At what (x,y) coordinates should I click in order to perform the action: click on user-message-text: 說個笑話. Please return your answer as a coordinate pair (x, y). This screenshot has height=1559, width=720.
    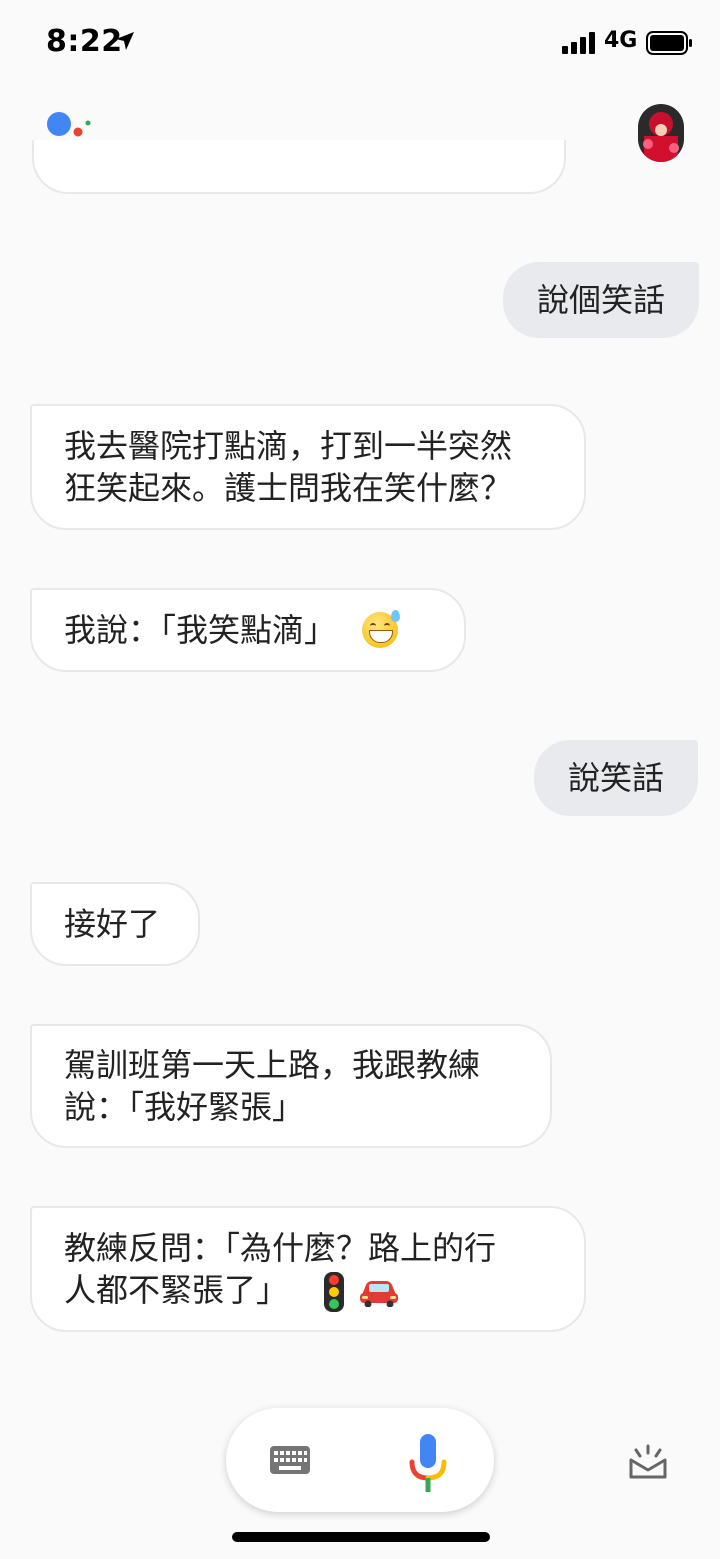
    Looking at the image, I should click on (601, 300).